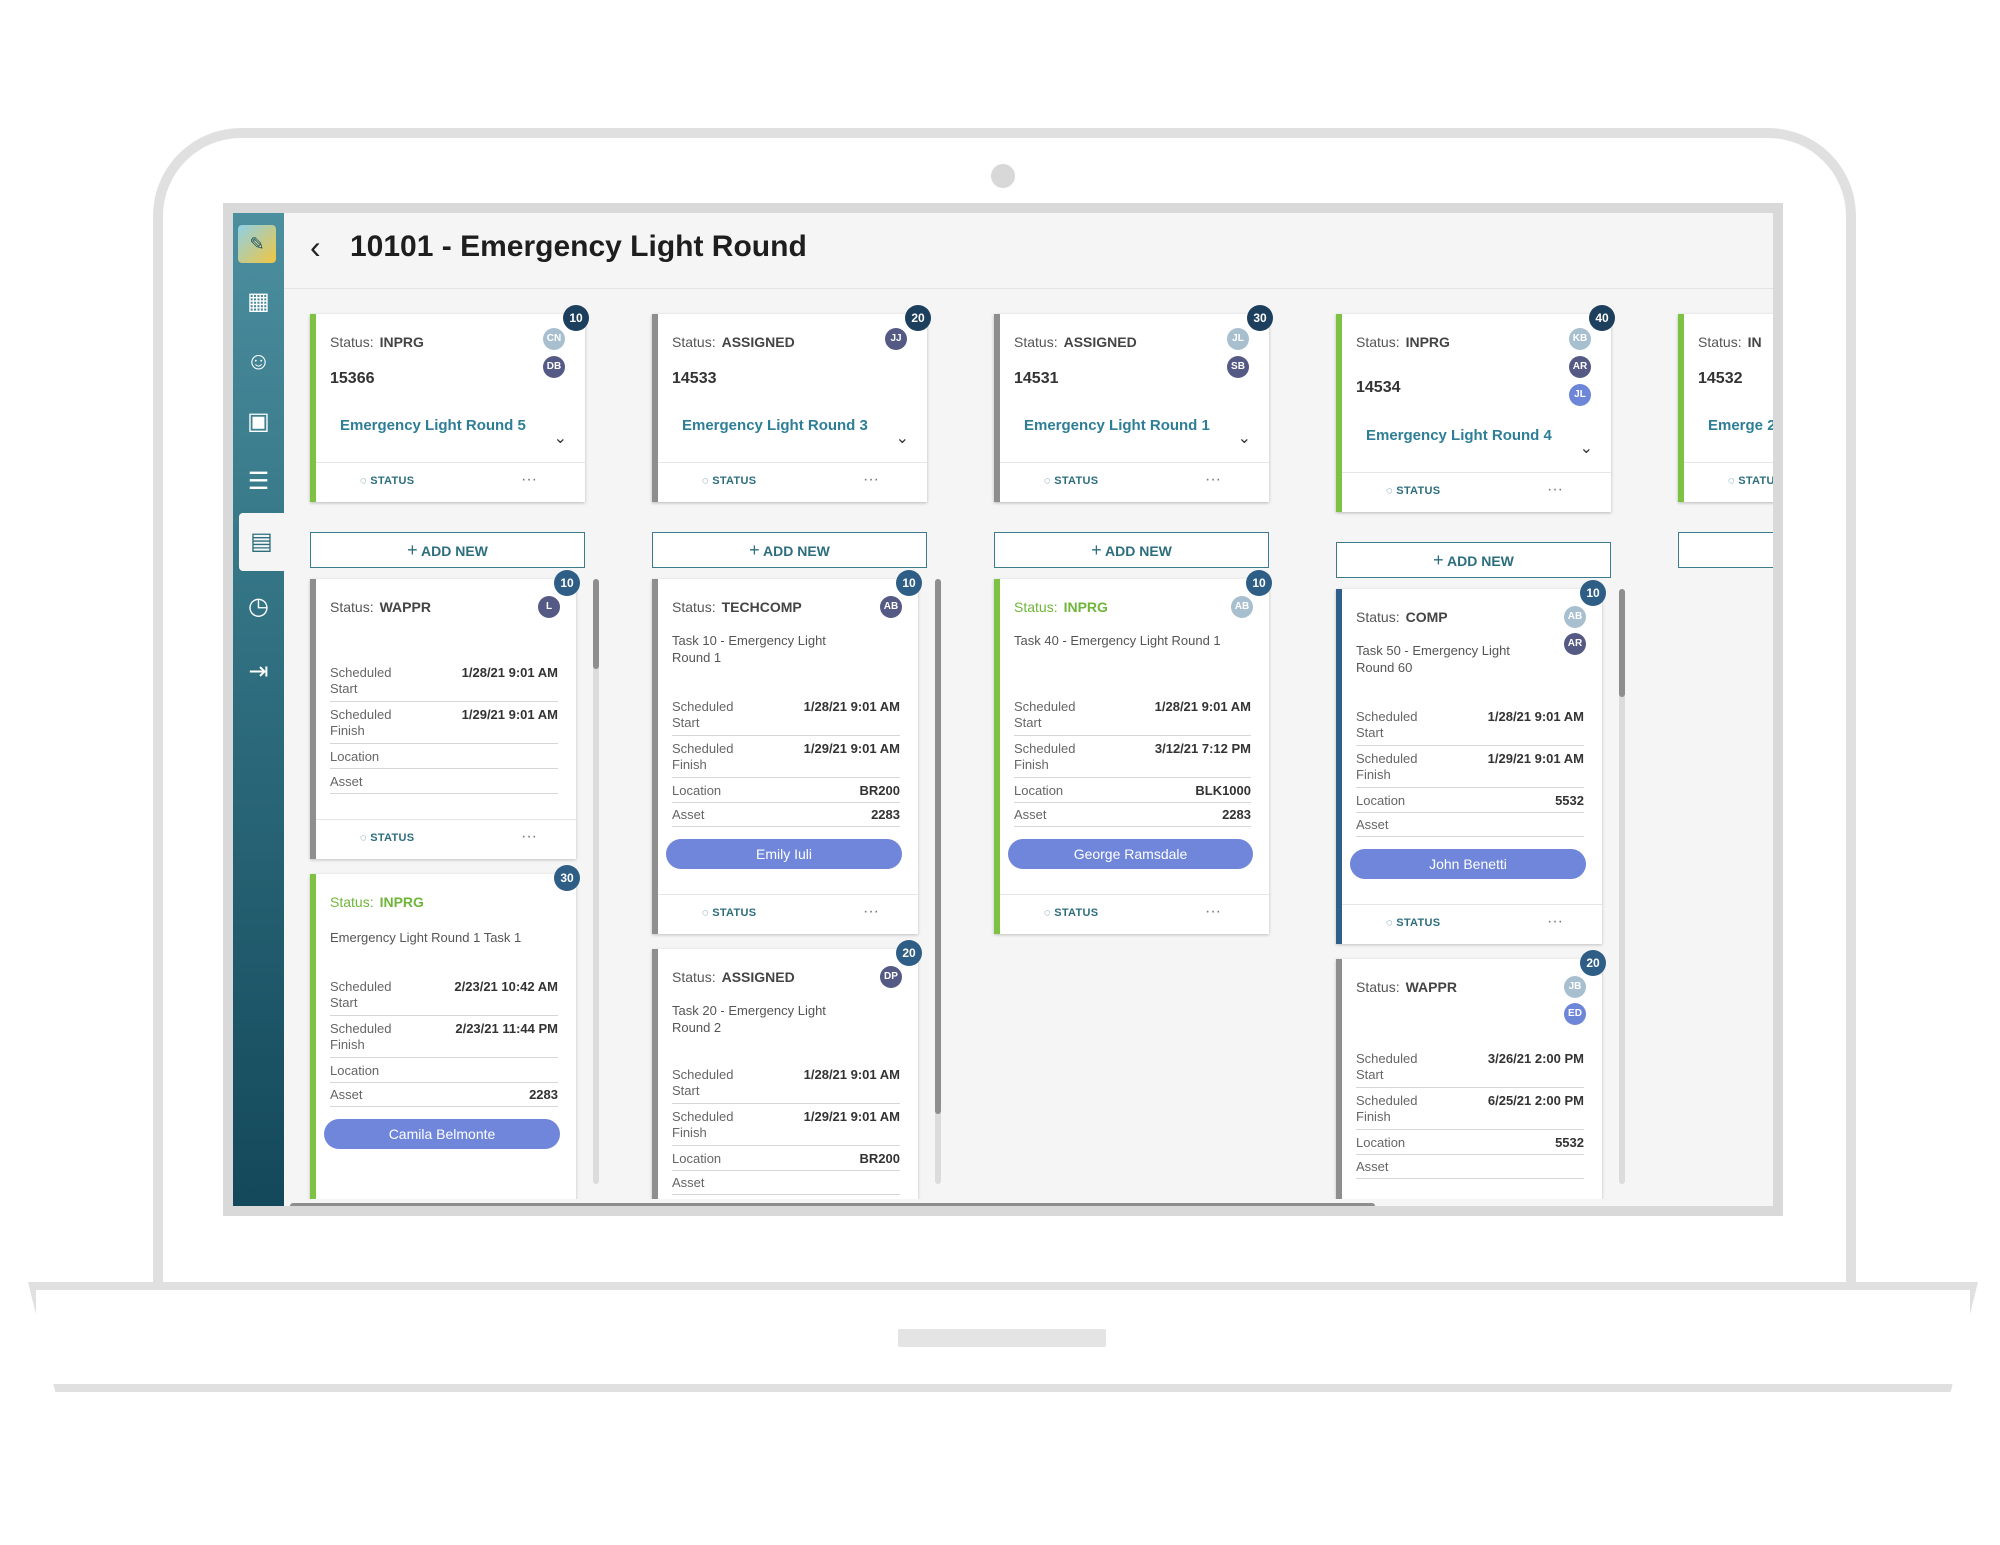 The height and width of the screenshot is (1545, 2000). Describe the element at coordinates (1132, 759) in the screenshot. I see `scheduled-finish-row: Scheduled Finish 3/12/21 7:12 PM` at that location.